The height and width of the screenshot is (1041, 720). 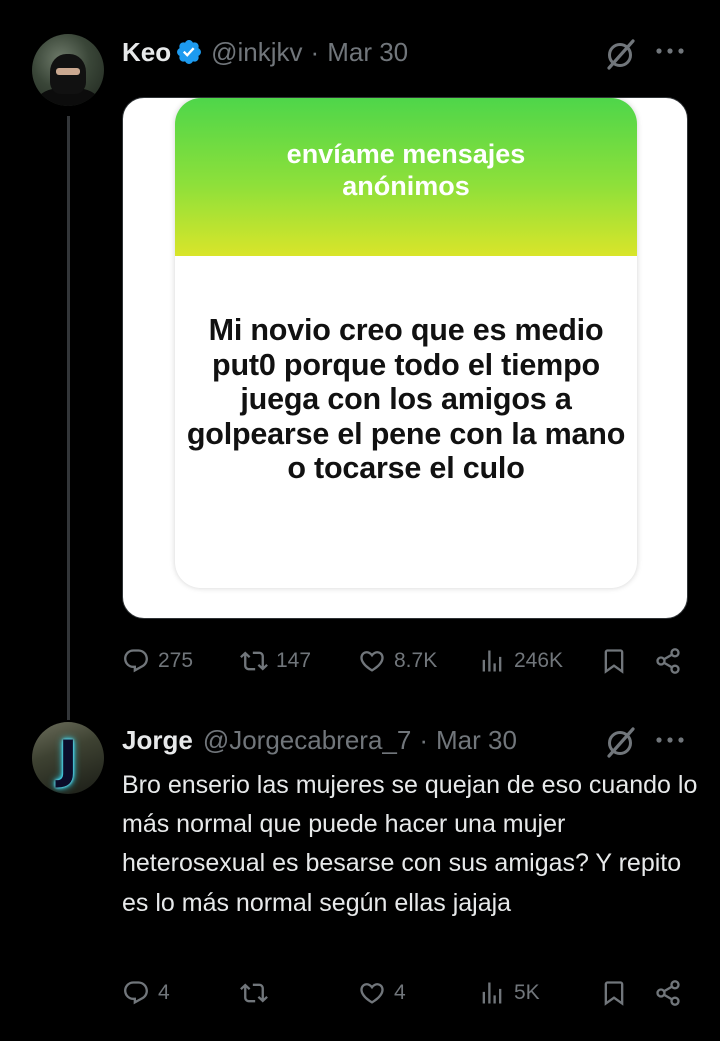 I want to click on like-button: 4, so click(x=382, y=993).